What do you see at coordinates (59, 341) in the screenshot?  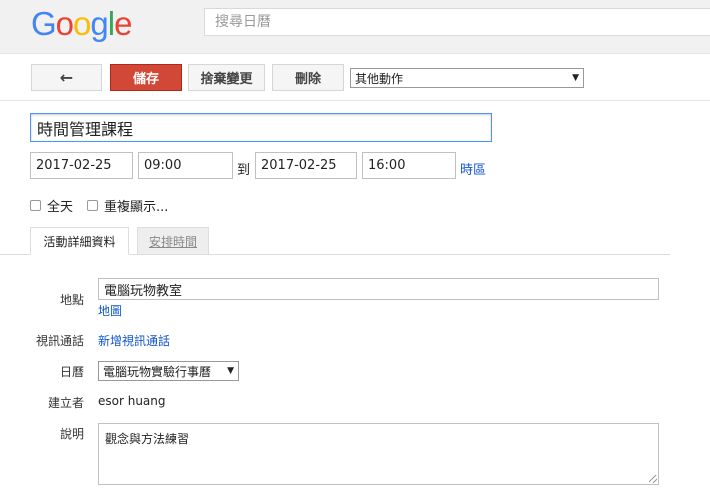 I see `video-call-label: 視訊通話` at bounding box center [59, 341].